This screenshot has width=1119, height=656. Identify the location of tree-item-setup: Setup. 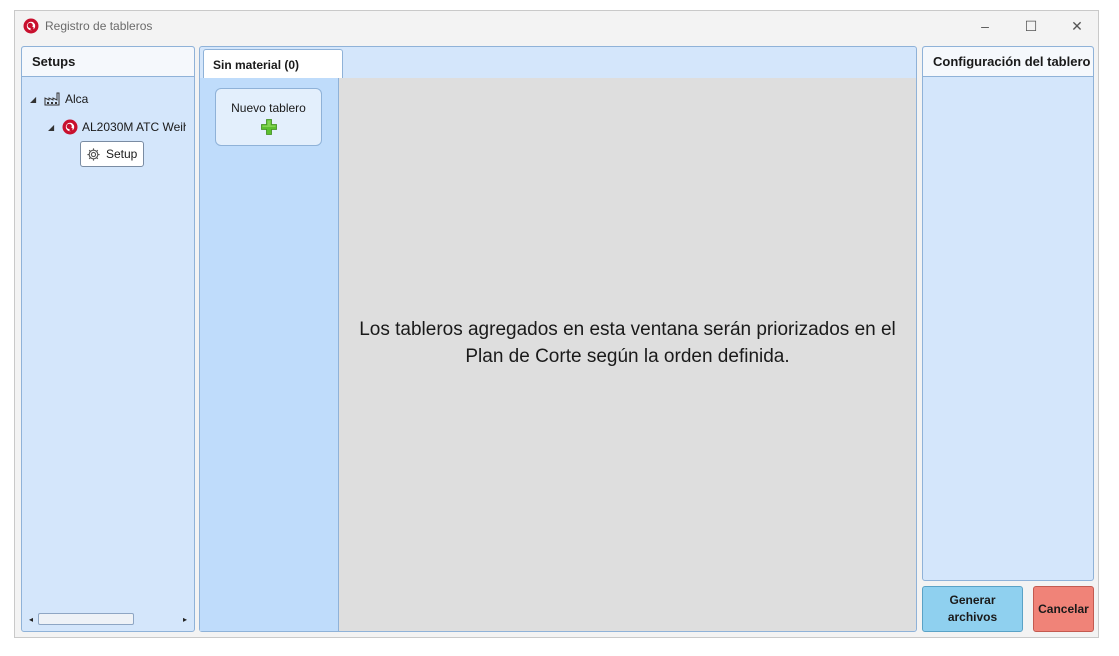
(112, 154).